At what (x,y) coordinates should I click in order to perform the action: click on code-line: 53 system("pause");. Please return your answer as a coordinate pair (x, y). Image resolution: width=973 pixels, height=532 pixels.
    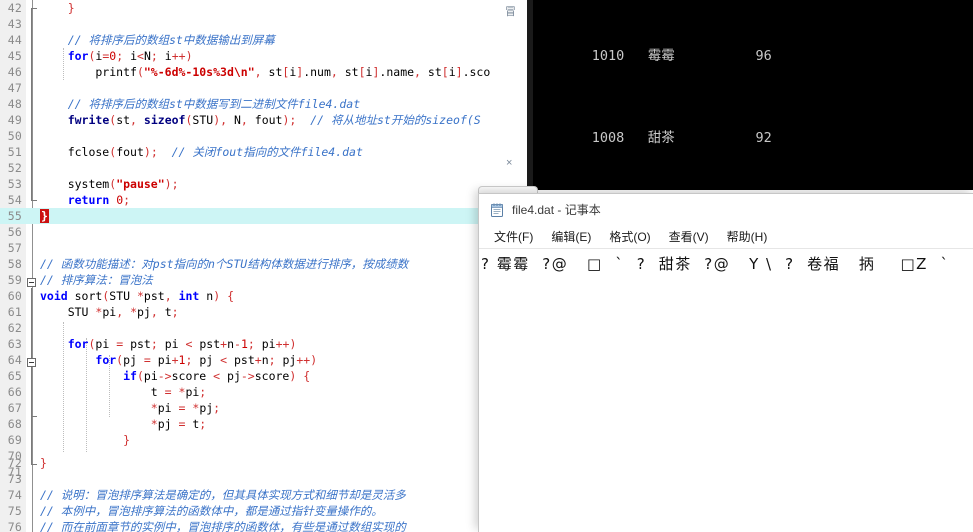
    Looking at the image, I should click on (89, 184).